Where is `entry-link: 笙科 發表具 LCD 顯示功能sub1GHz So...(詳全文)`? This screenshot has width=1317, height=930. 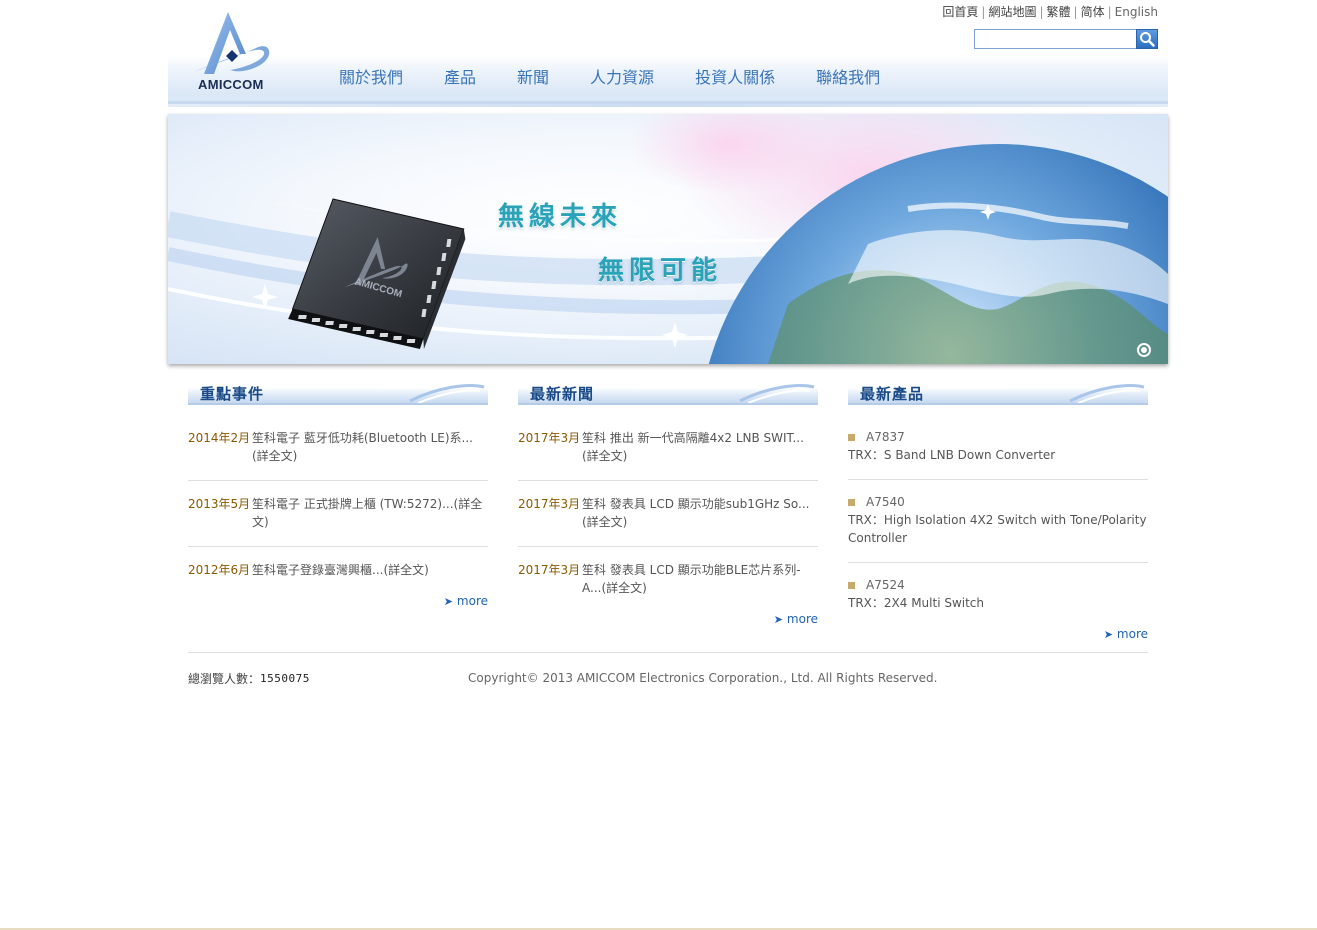
entry-link: 笙科 發表具 LCD 顯示功能sub1GHz So...(詳全文) is located at coordinates (700, 513).